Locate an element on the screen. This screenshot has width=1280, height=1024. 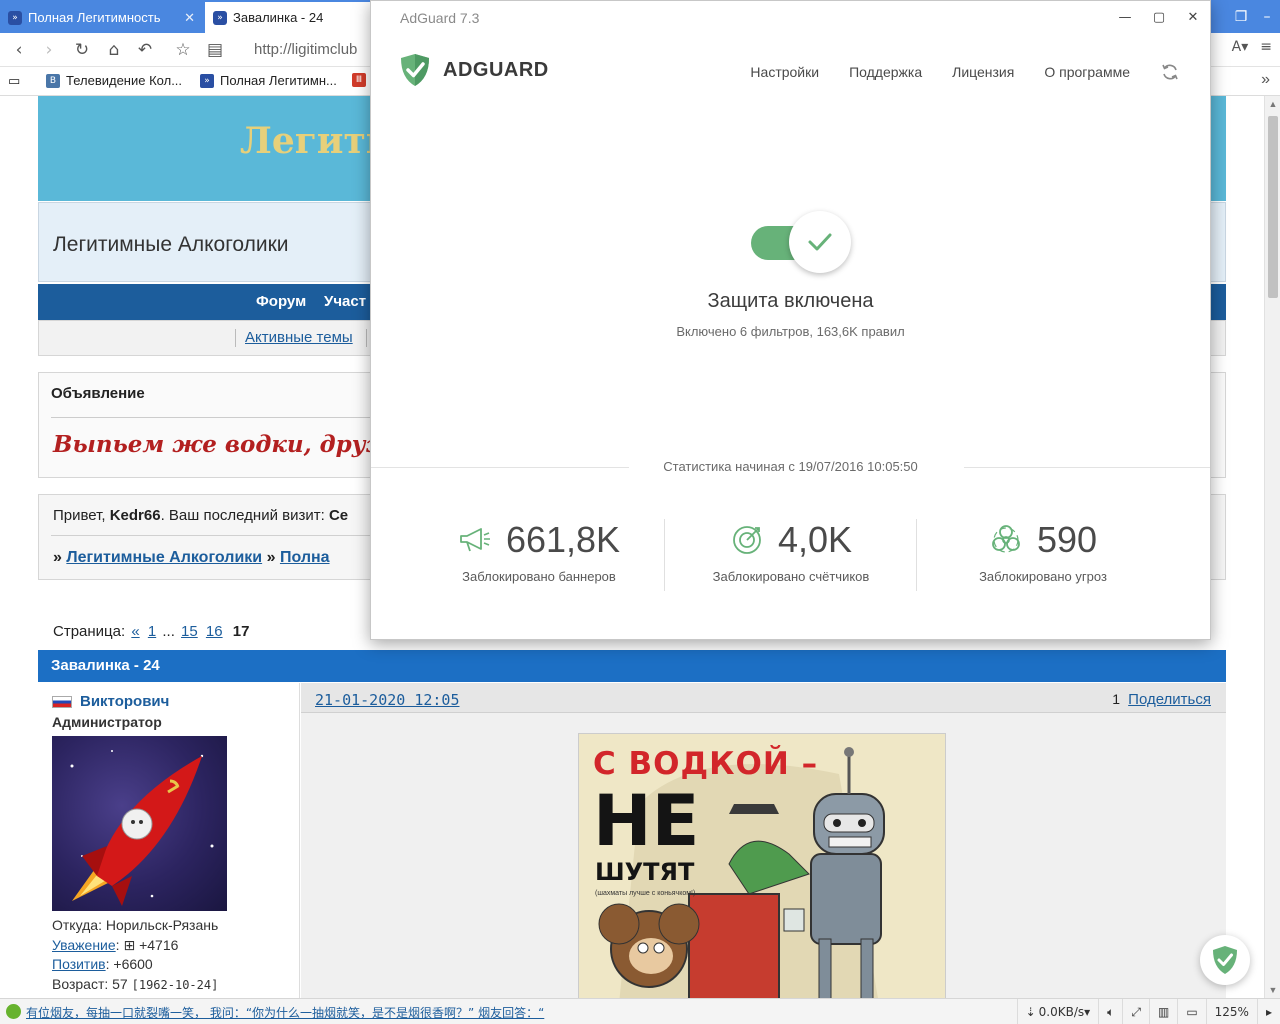
stat-threats-label: Заблокировано угроз is located at coordinates (1043, 576).